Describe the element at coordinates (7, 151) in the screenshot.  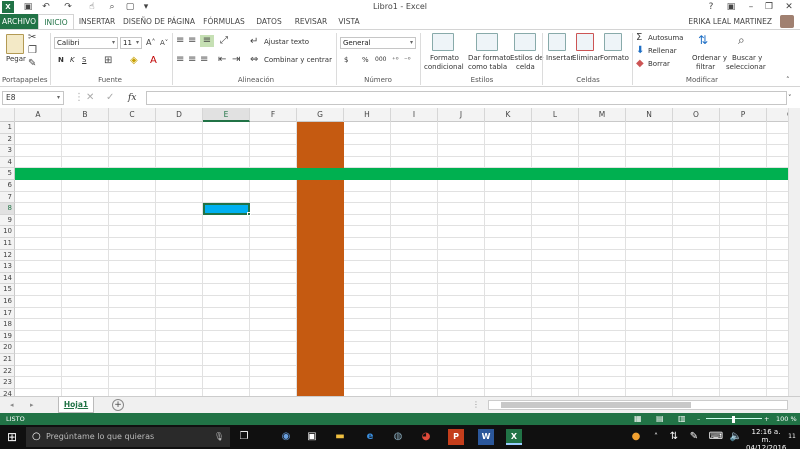
I see `row-header: 3` at that location.